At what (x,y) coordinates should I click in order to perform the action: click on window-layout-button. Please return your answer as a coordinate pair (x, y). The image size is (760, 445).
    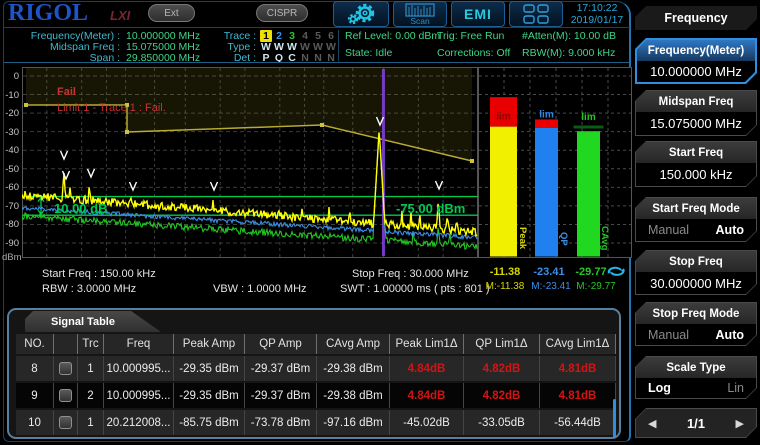
    Looking at the image, I should click on (536, 14).